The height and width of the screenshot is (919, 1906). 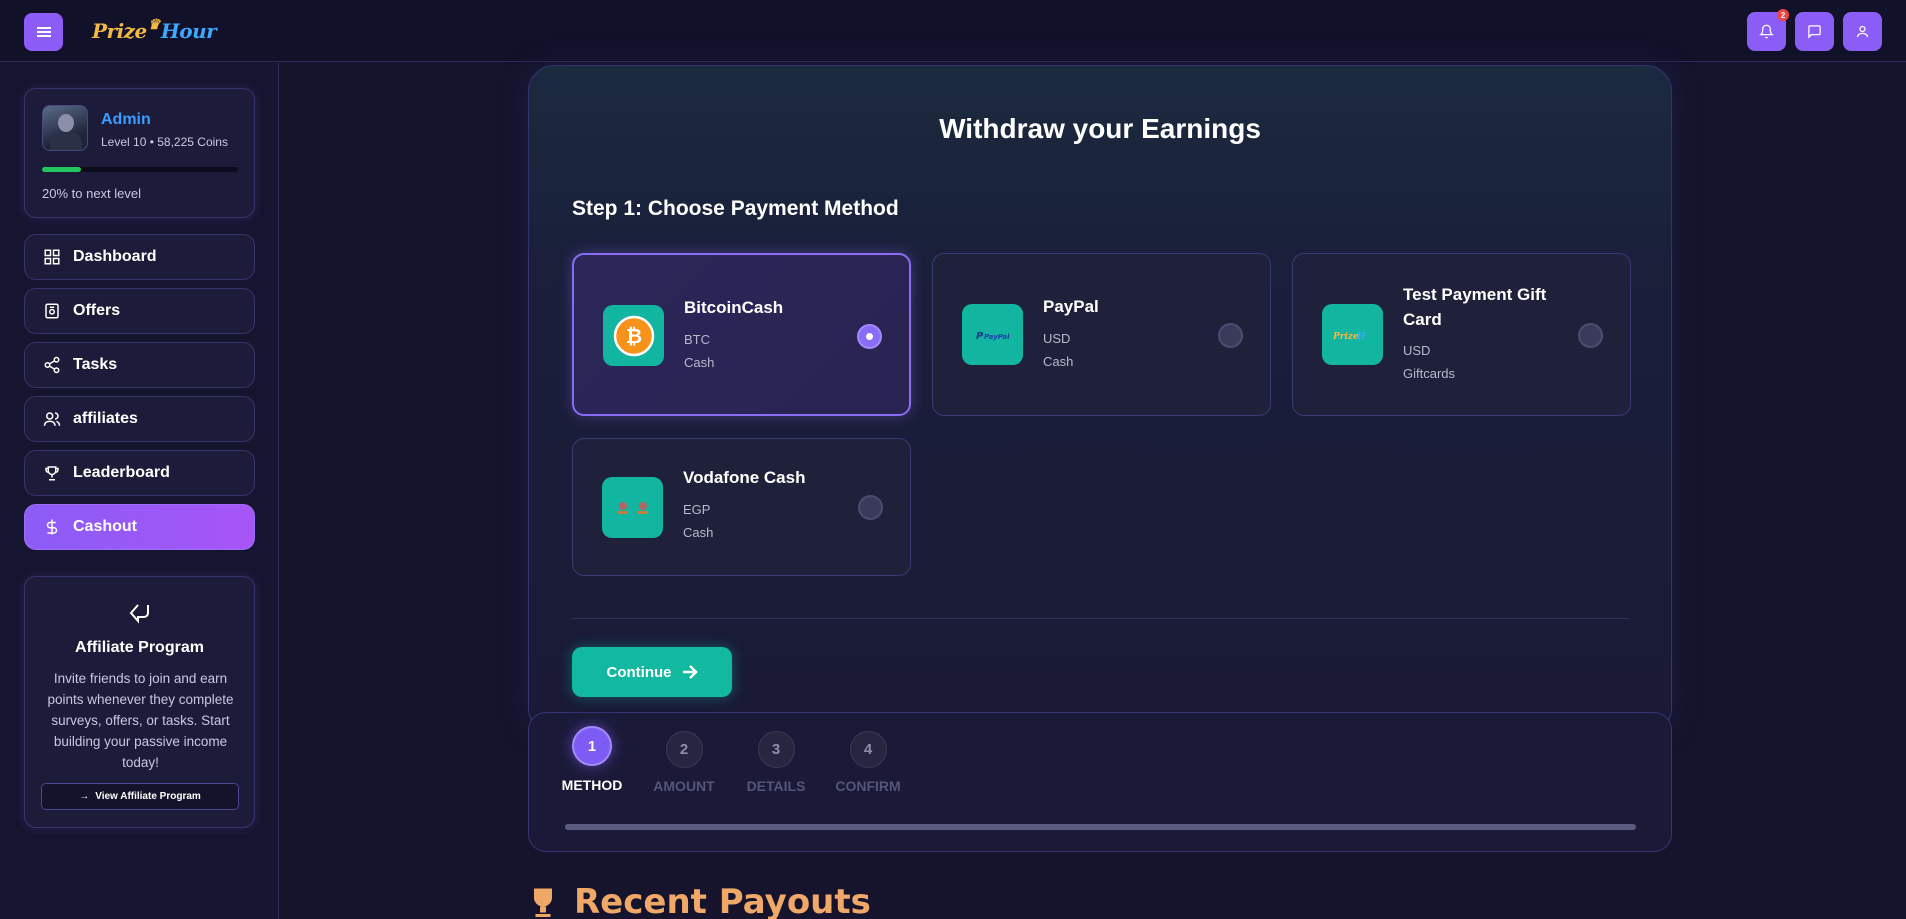 I want to click on stepper-progress-fill, so click(x=1100, y=827).